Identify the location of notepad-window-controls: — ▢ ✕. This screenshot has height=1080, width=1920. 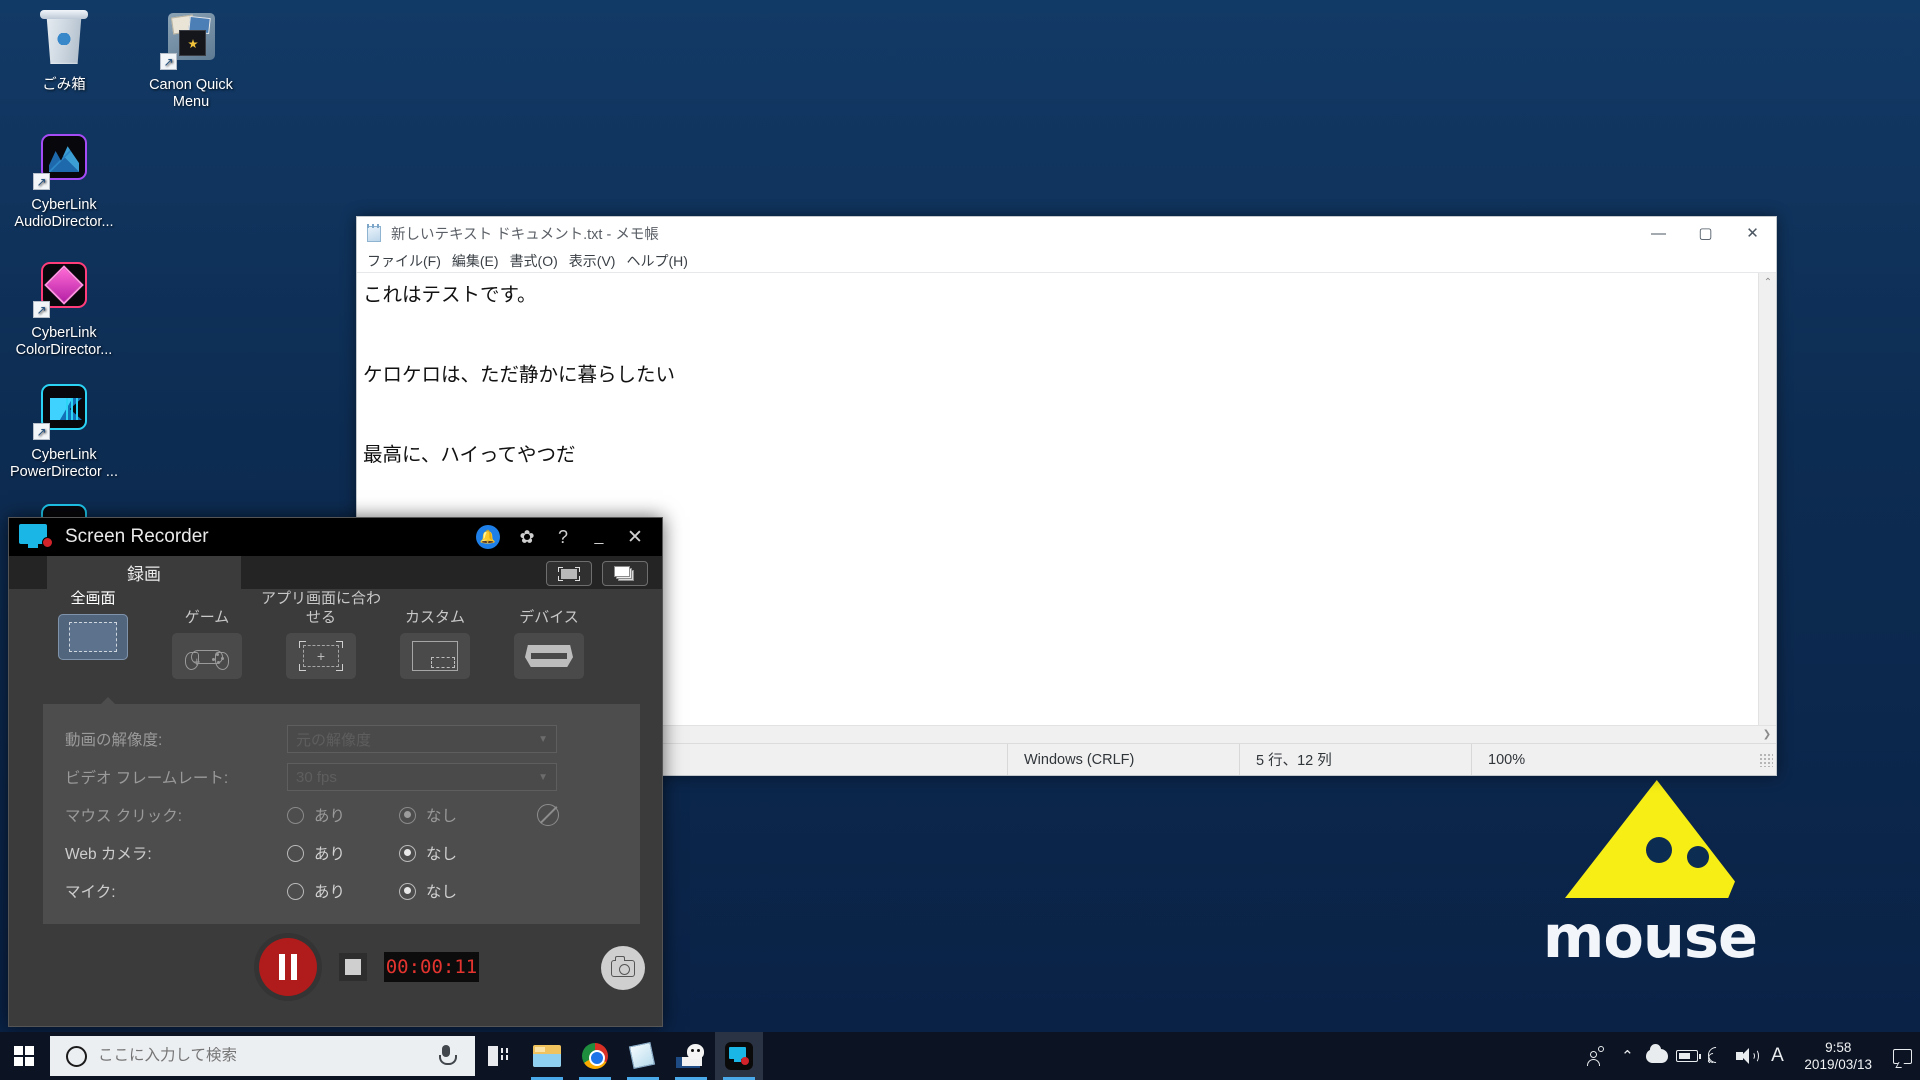
(1705, 233).